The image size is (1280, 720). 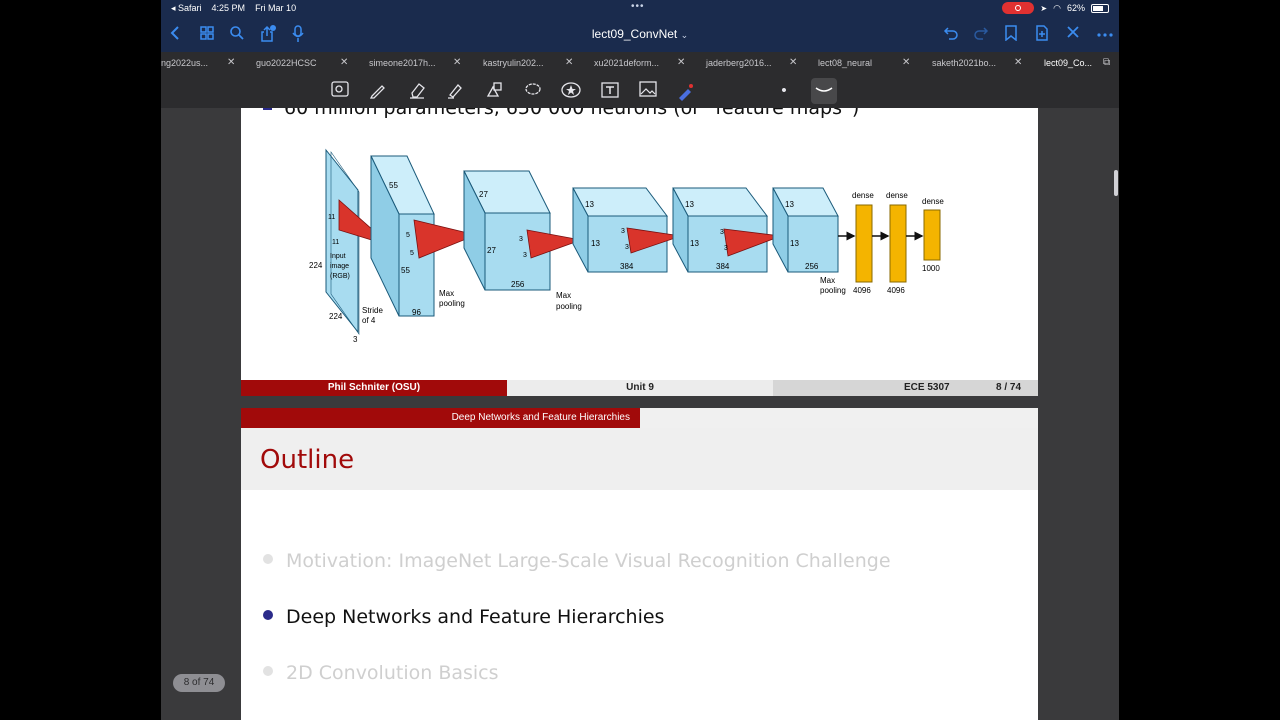 What do you see at coordinates (569, 306) in the screenshot?
I see `pool2-label-2: pooling` at bounding box center [569, 306].